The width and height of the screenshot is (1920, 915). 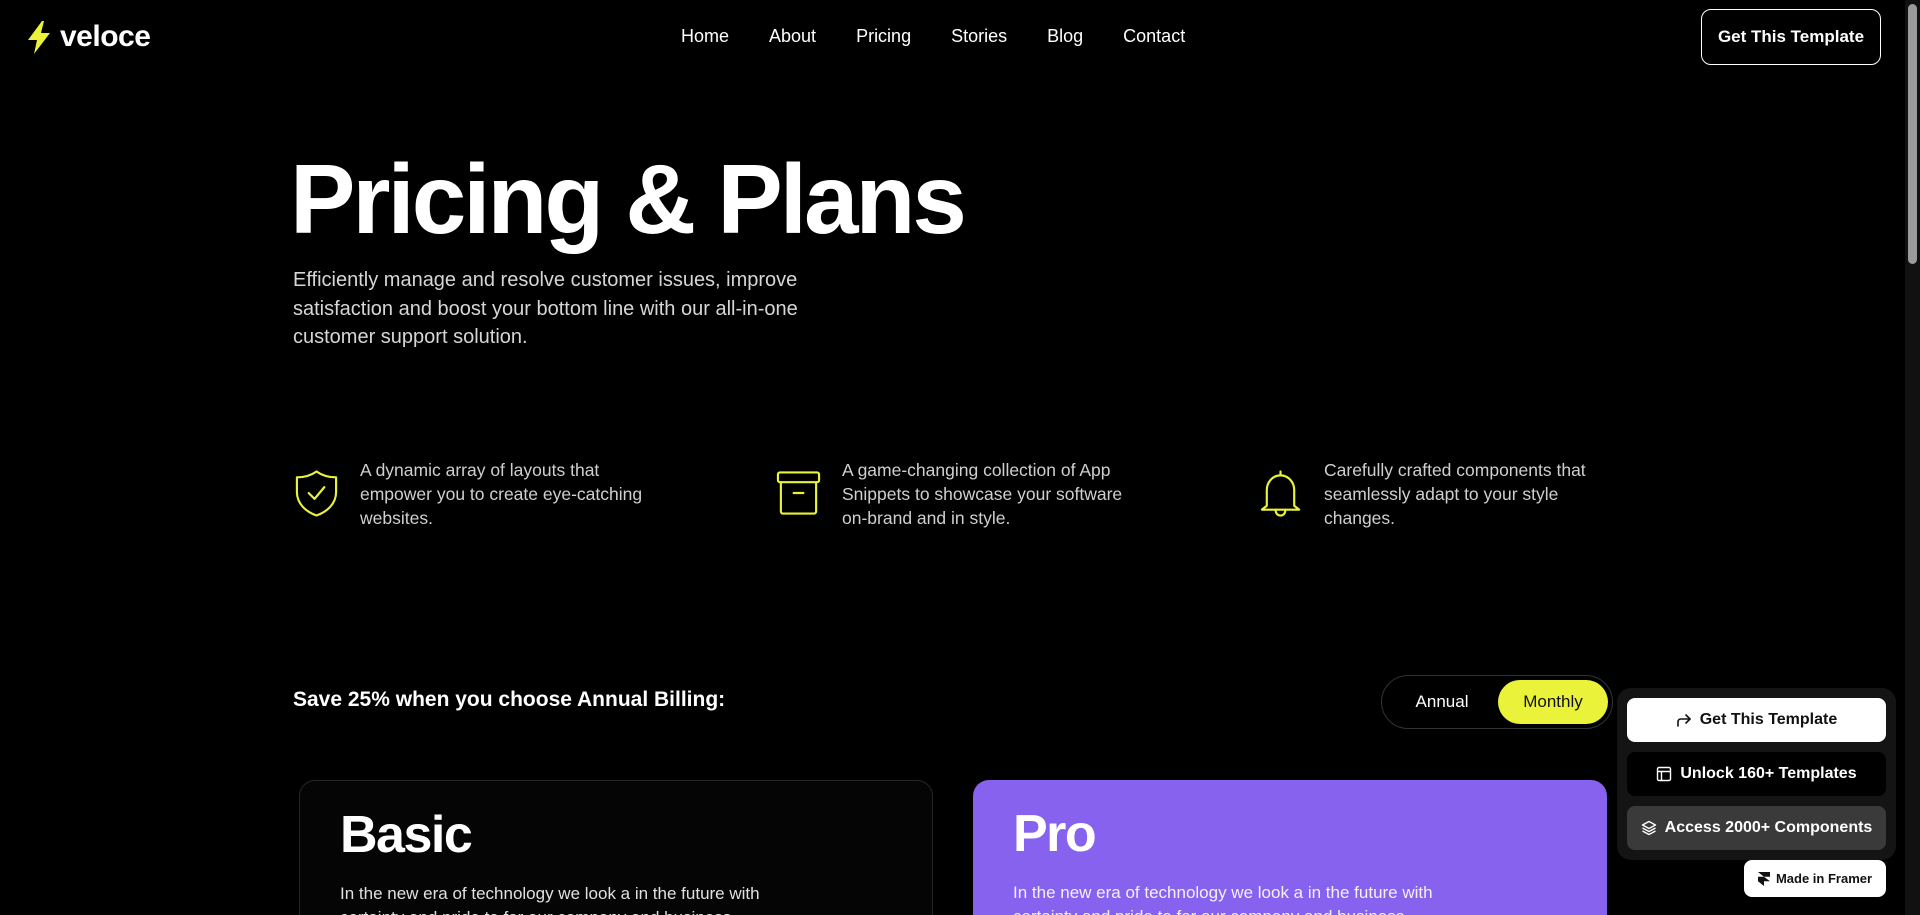 What do you see at coordinates (1791, 37) in the screenshot?
I see `get-template-button: Get This Template` at bounding box center [1791, 37].